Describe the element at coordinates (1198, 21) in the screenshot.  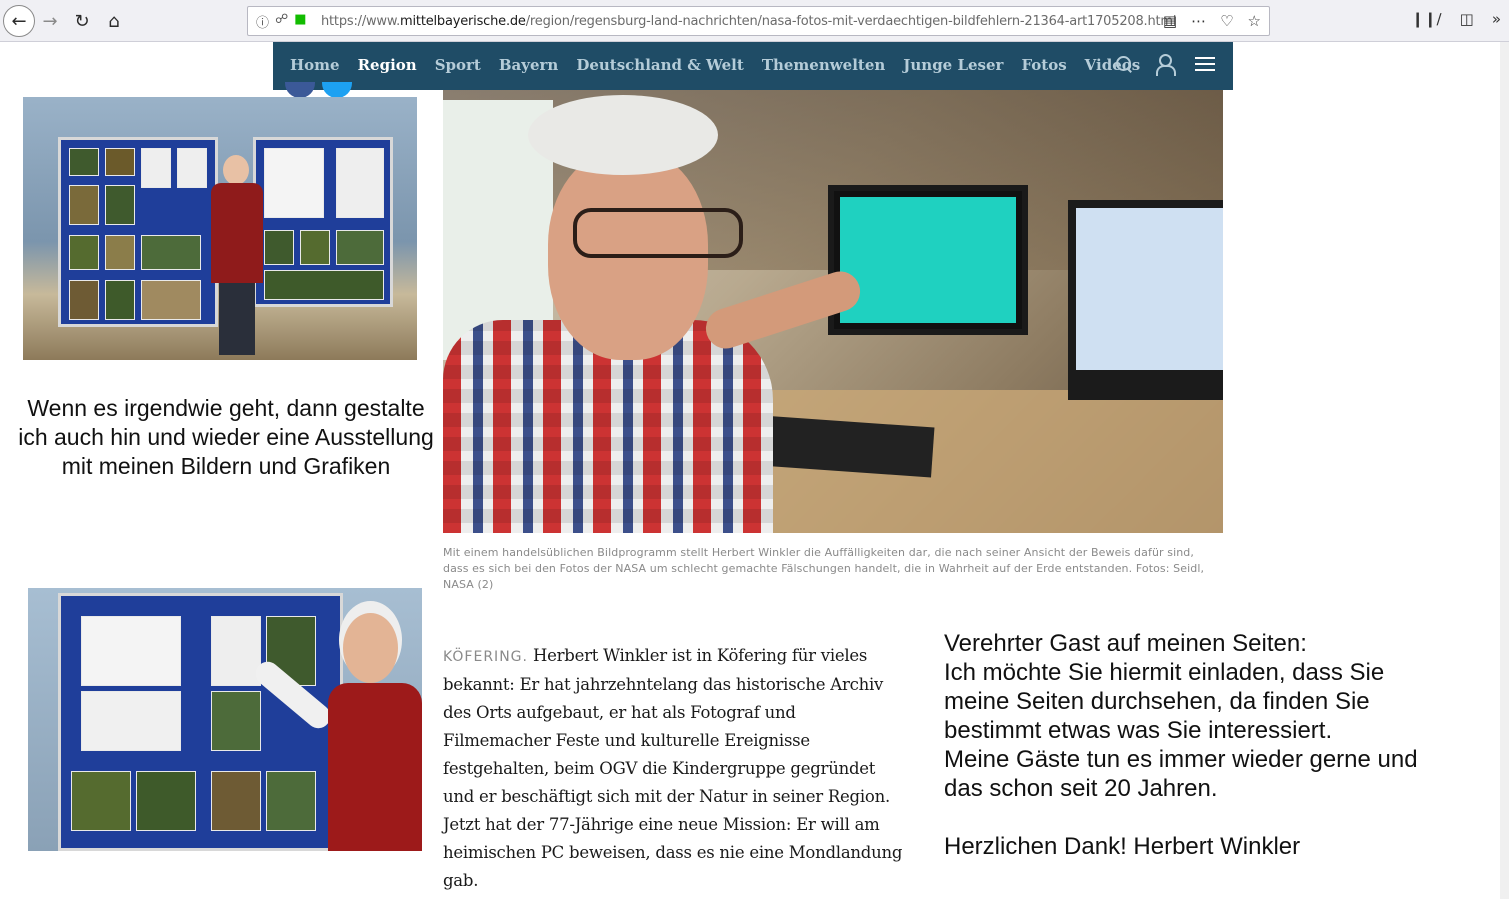
I see `more-icon: ⋯` at that location.